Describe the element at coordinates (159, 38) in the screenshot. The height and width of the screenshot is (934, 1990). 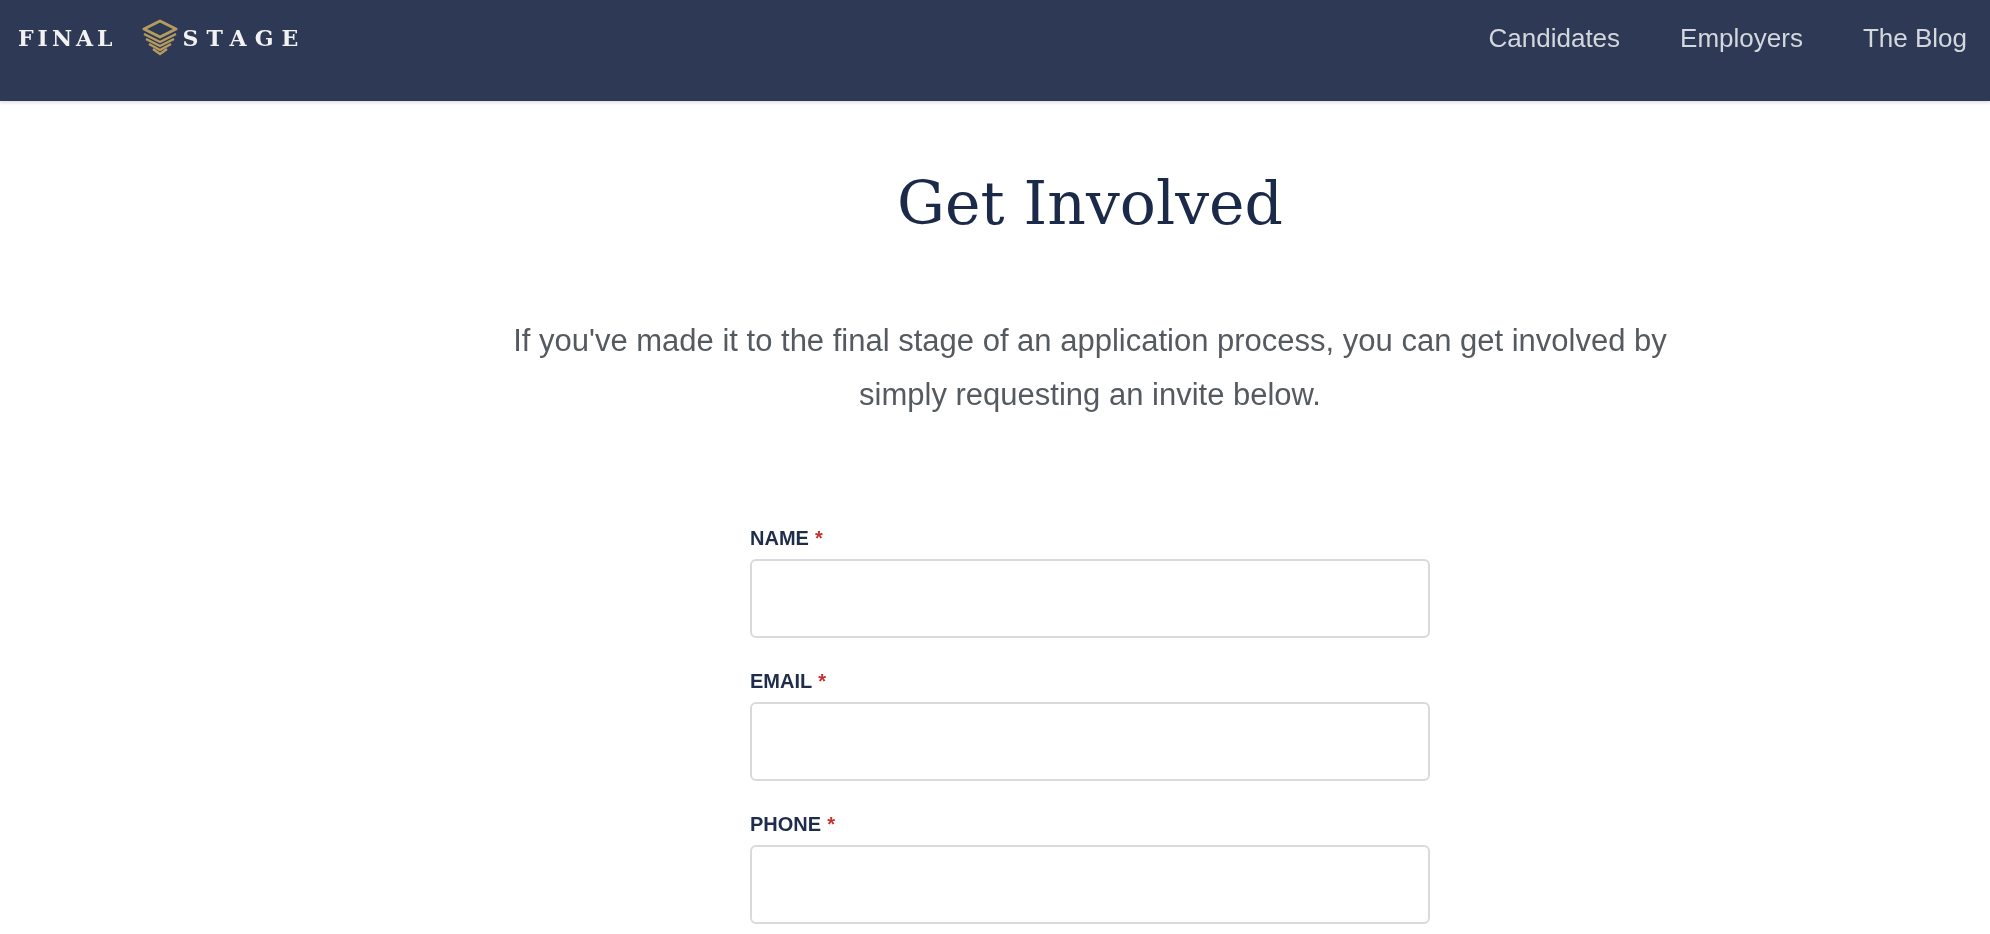
I see `layered-diamond-icon` at that location.